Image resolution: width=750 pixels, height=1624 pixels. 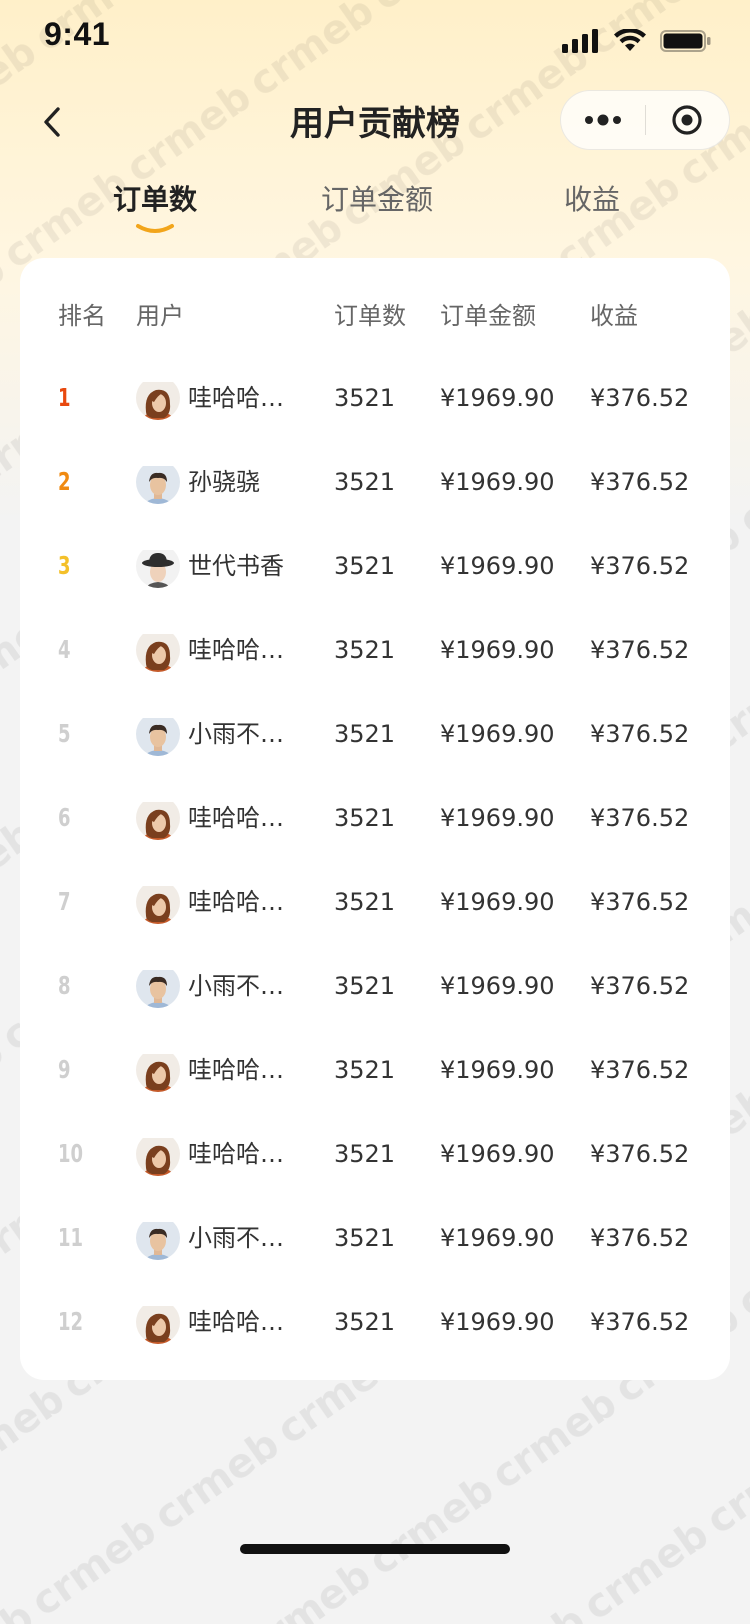 I want to click on table-row: 12 哇哈哈哈... 3521 ¥1969.90 ¥376.52, so click(x=375, y=1322).